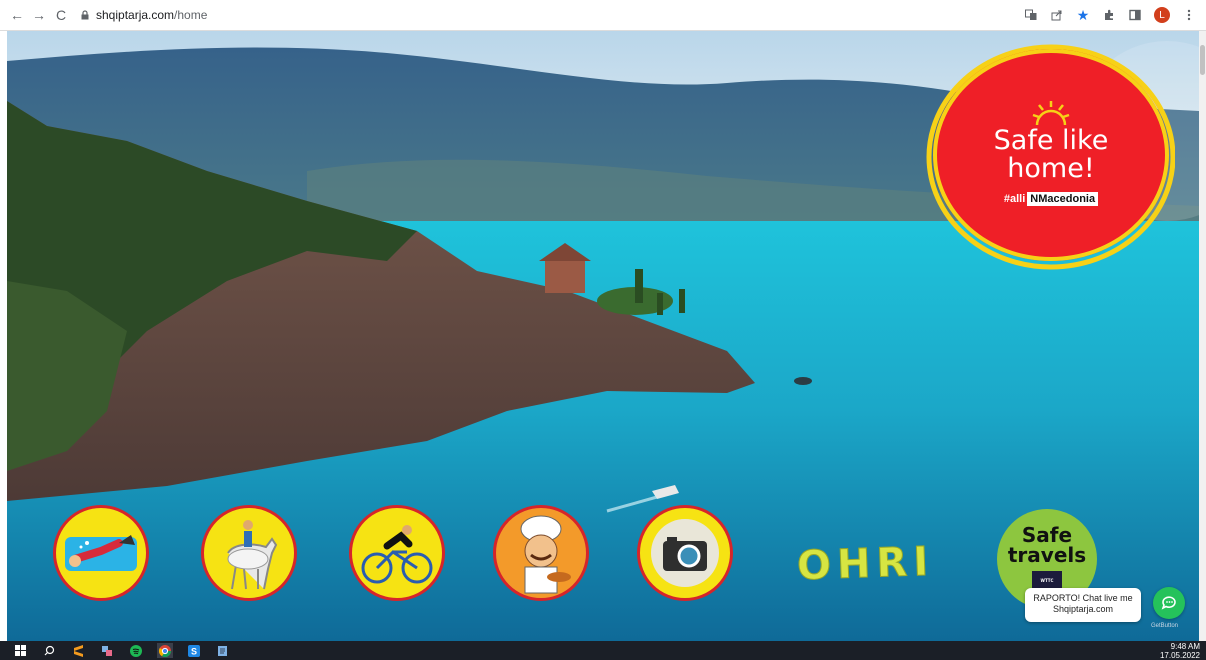 This screenshot has width=1206, height=660. Describe the element at coordinates (603, 650) in the screenshot. I see `windows-taskbar: S 9:48 AM 17.05.2022` at that location.